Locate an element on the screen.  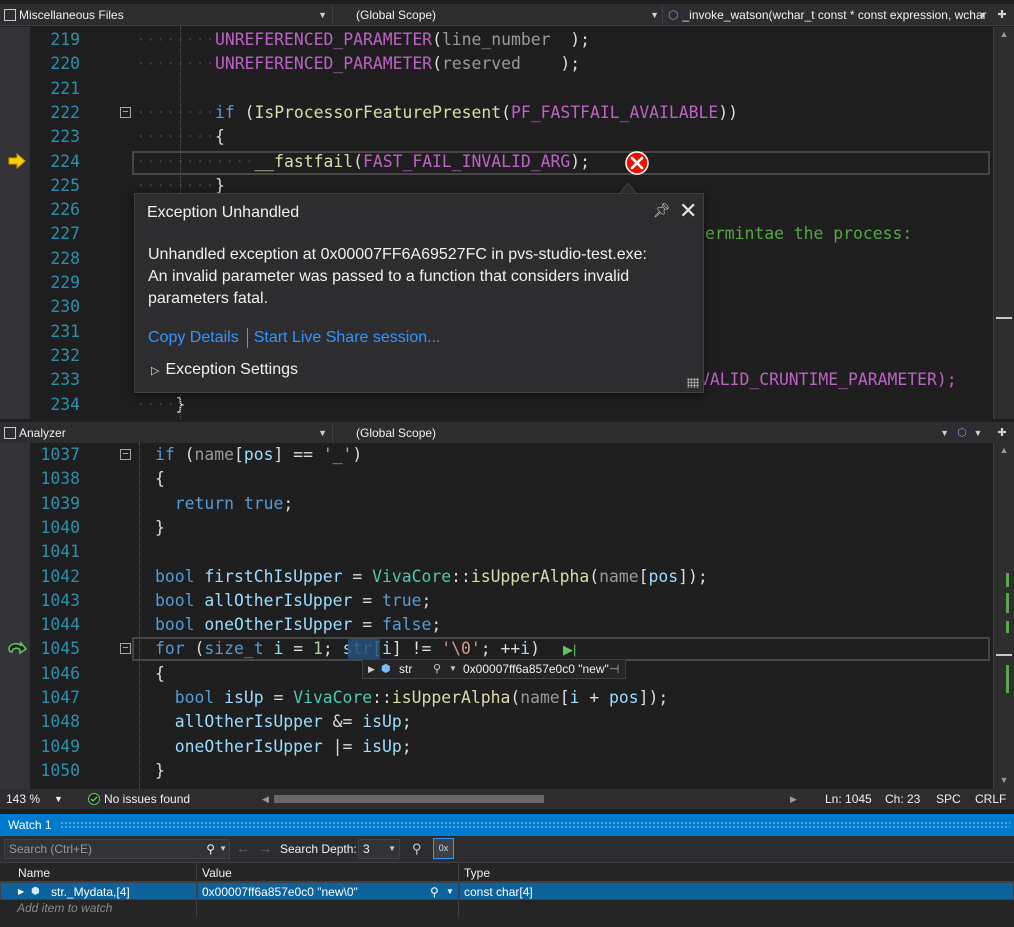
whitespace-dots: ···· is located at coordinates (156, 404).